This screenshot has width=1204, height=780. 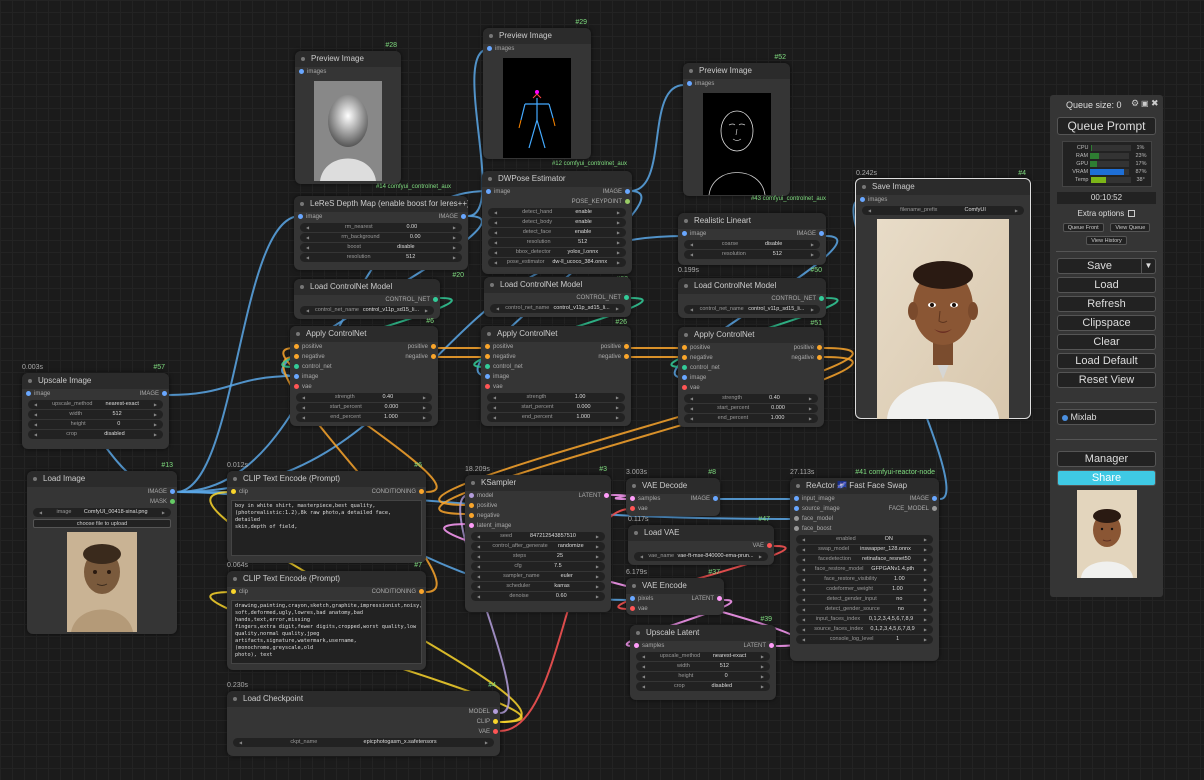 I want to click on load-default-button: Load Default, so click(x=1106, y=361).